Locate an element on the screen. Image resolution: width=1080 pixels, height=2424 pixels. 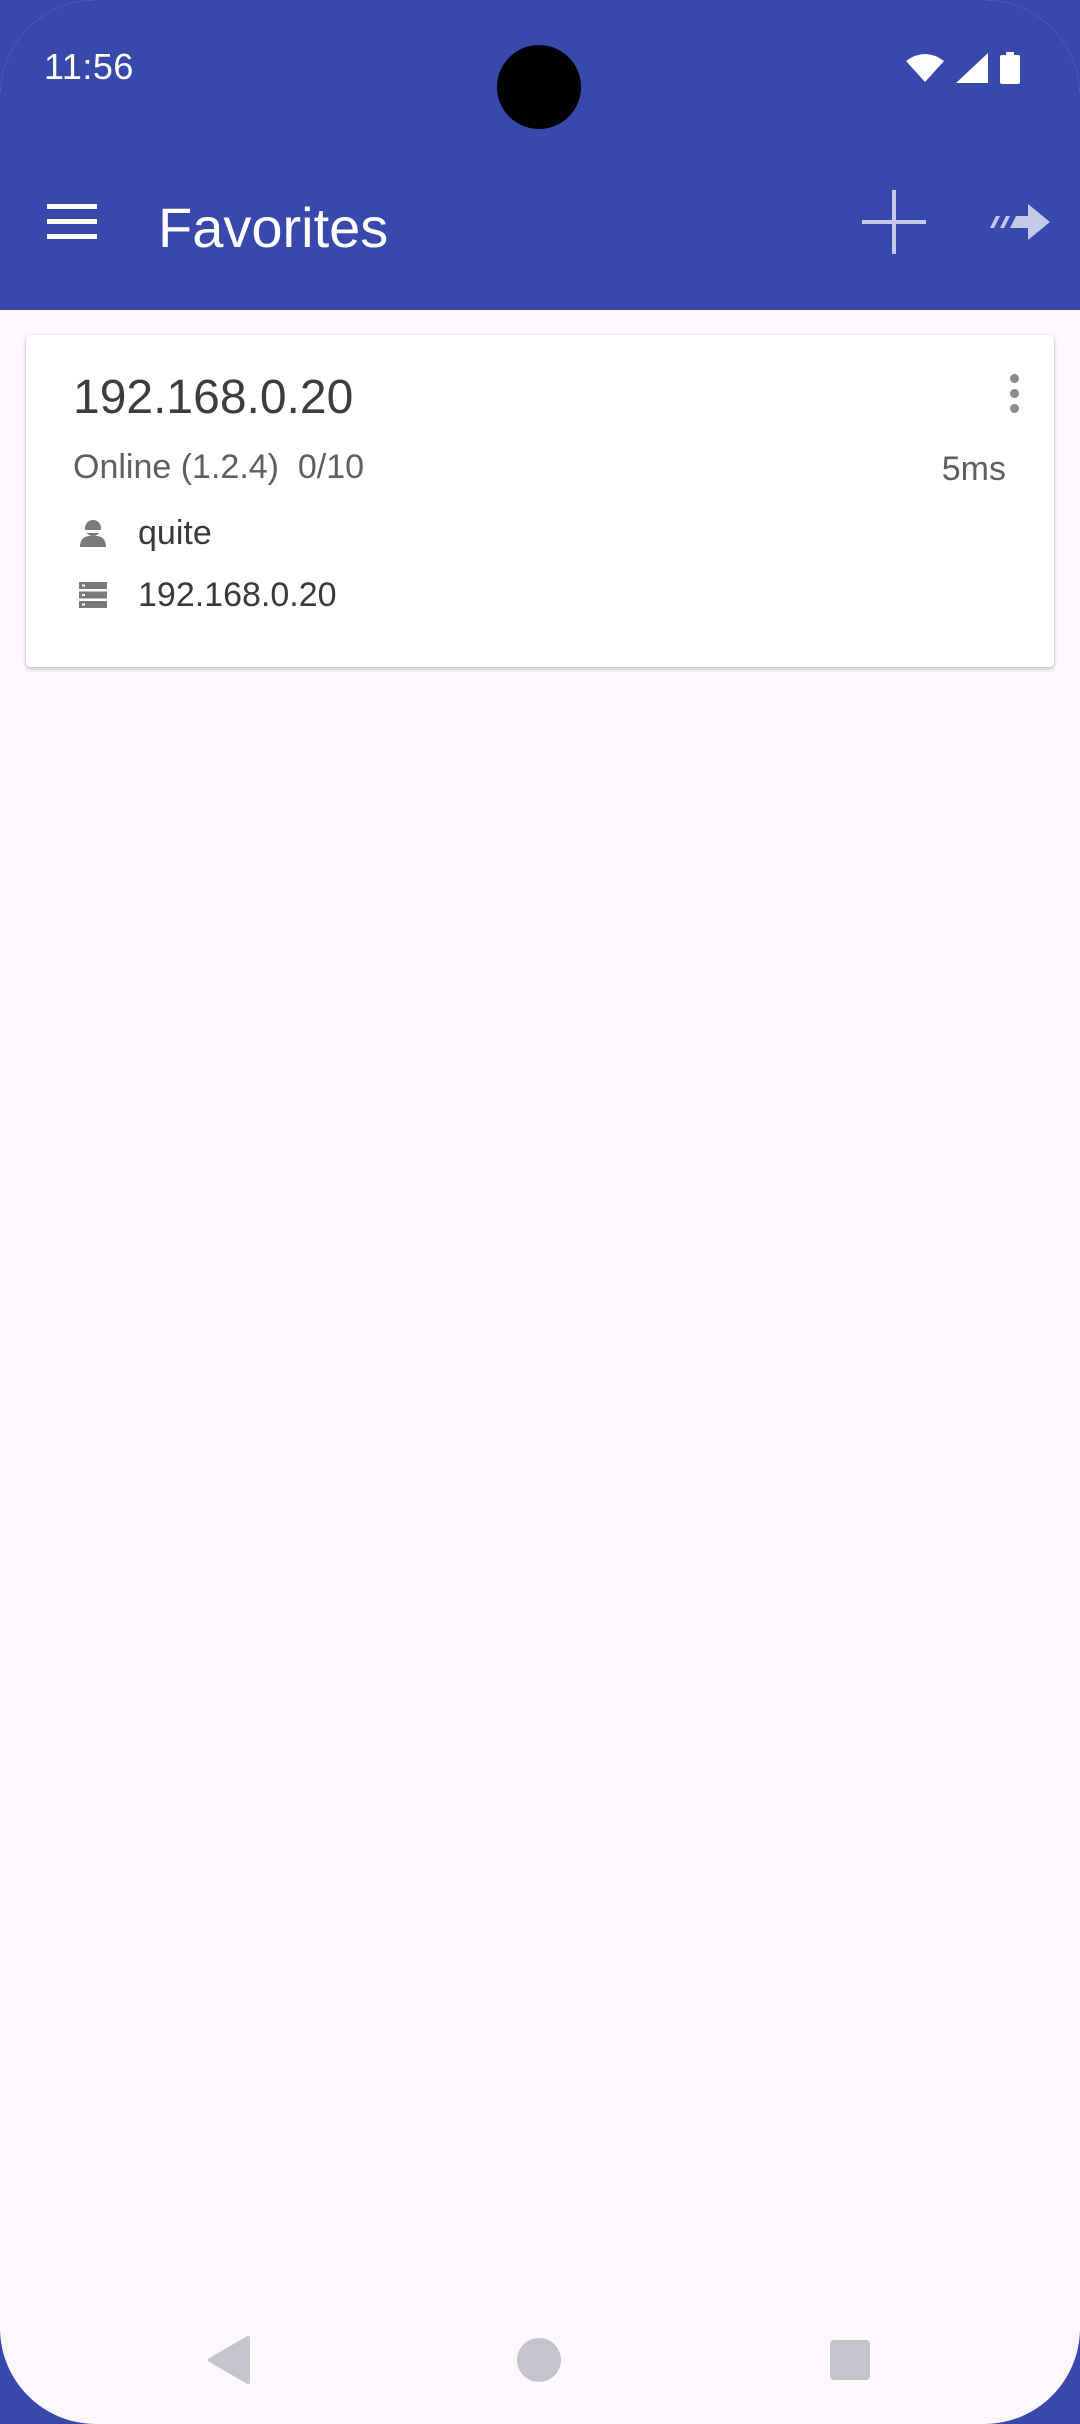
server-user-row: quite is located at coordinates (145, 533).